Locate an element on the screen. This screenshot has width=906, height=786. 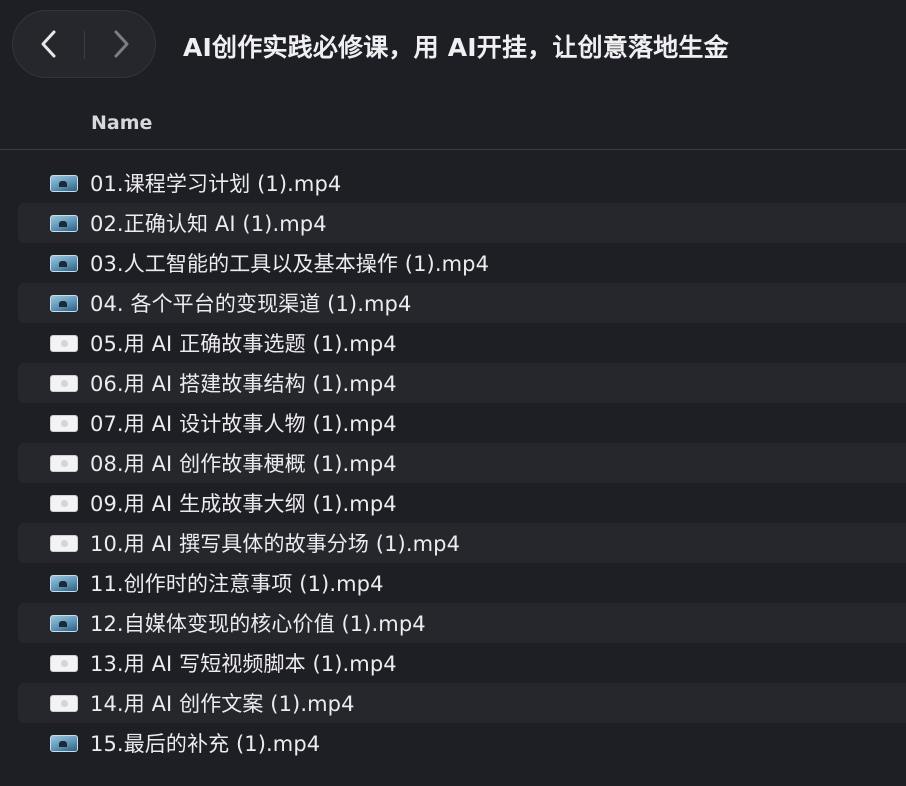
chevron-left-icon is located at coordinates (48, 44).